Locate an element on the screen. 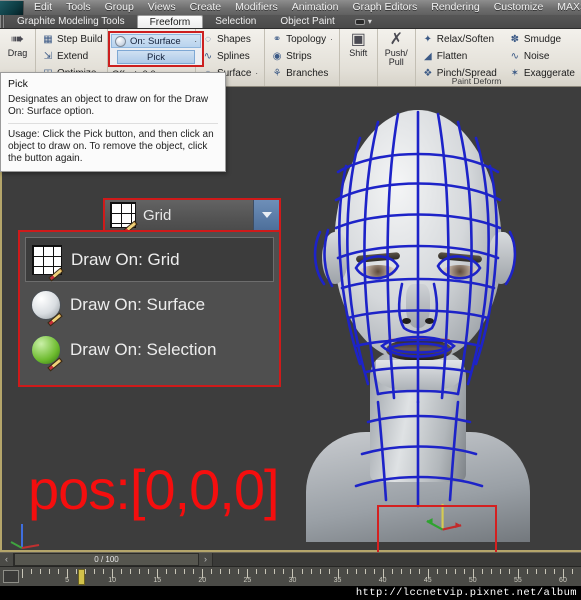 This screenshot has height=600, width=581. strips-button: ◉ Strips is located at coordinates (302, 56).